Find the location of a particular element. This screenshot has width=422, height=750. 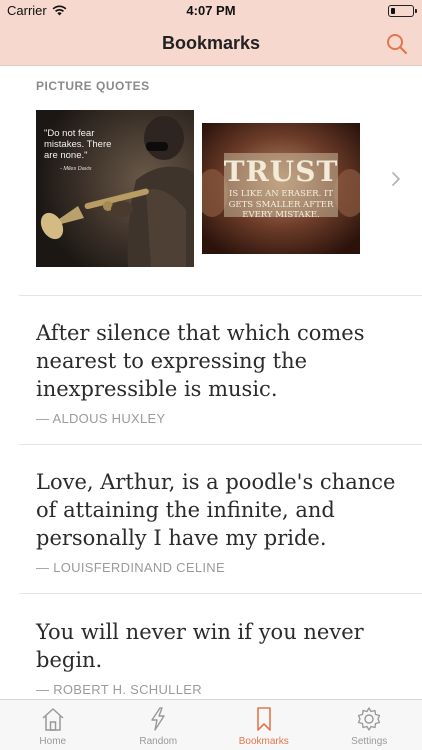

picture-quote-title: TRUST is located at coordinates (281, 171).